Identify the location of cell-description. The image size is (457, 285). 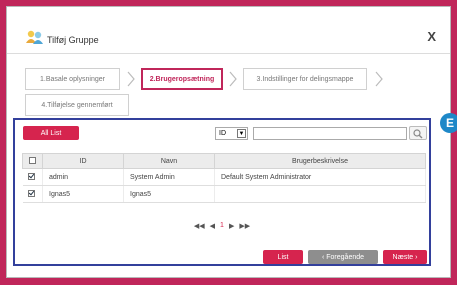
(320, 194).